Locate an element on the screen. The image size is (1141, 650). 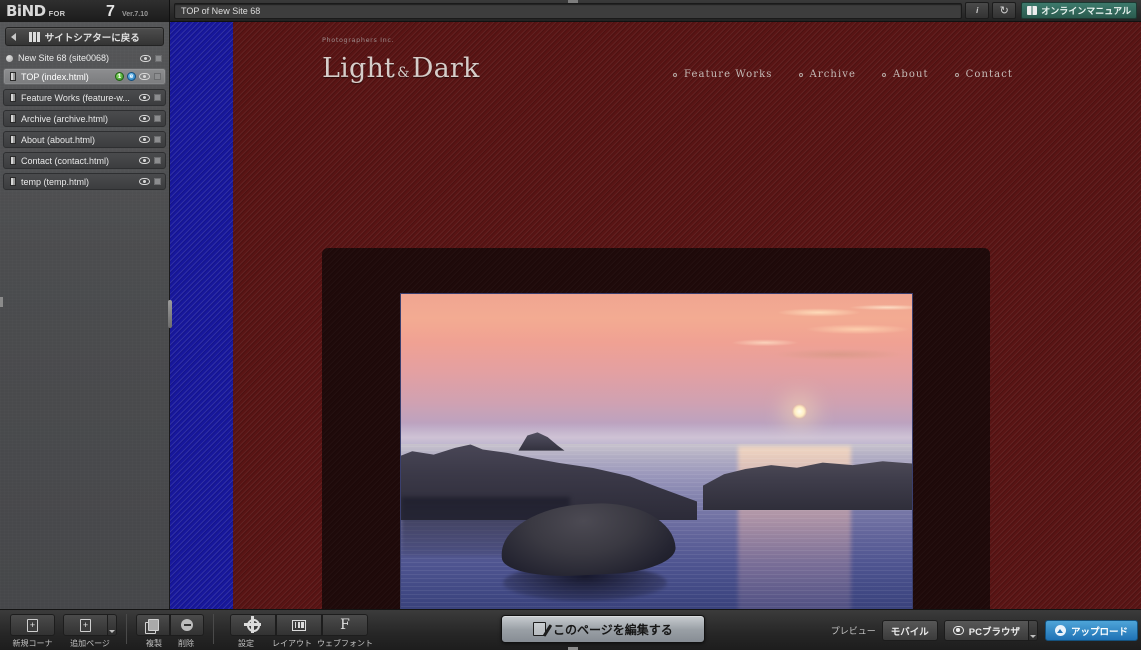
logo-text-light: Light is located at coordinates (359, 68).